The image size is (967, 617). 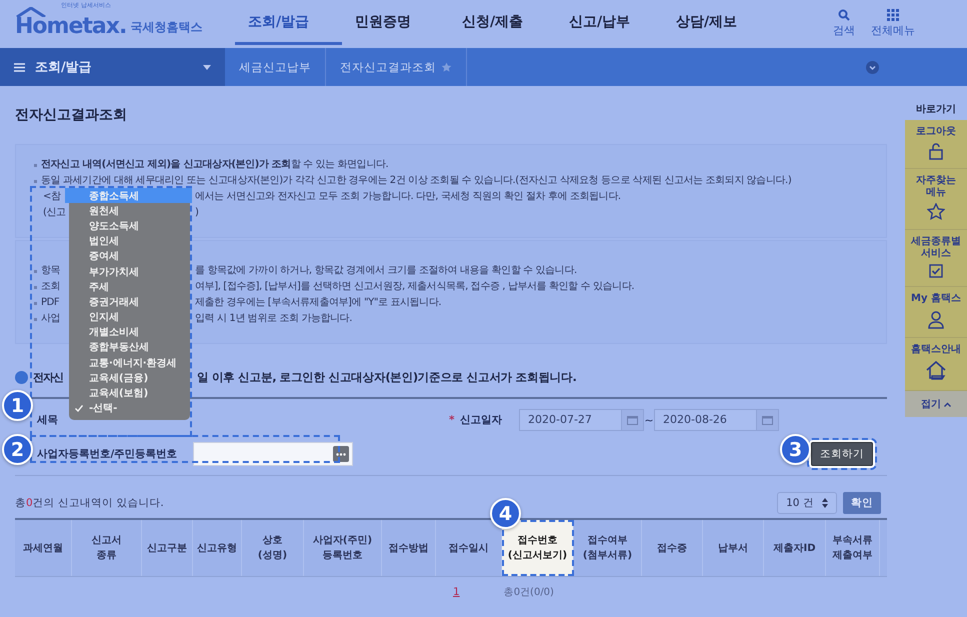 I want to click on notice-text: 사업, so click(x=50, y=319).